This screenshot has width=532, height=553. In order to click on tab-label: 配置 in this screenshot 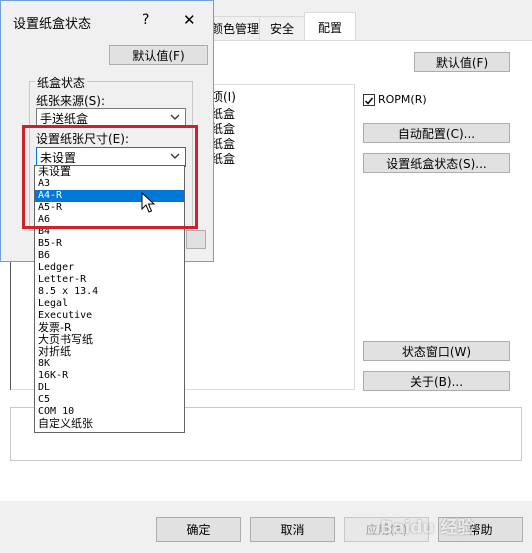, I will do `click(329, 27)`.